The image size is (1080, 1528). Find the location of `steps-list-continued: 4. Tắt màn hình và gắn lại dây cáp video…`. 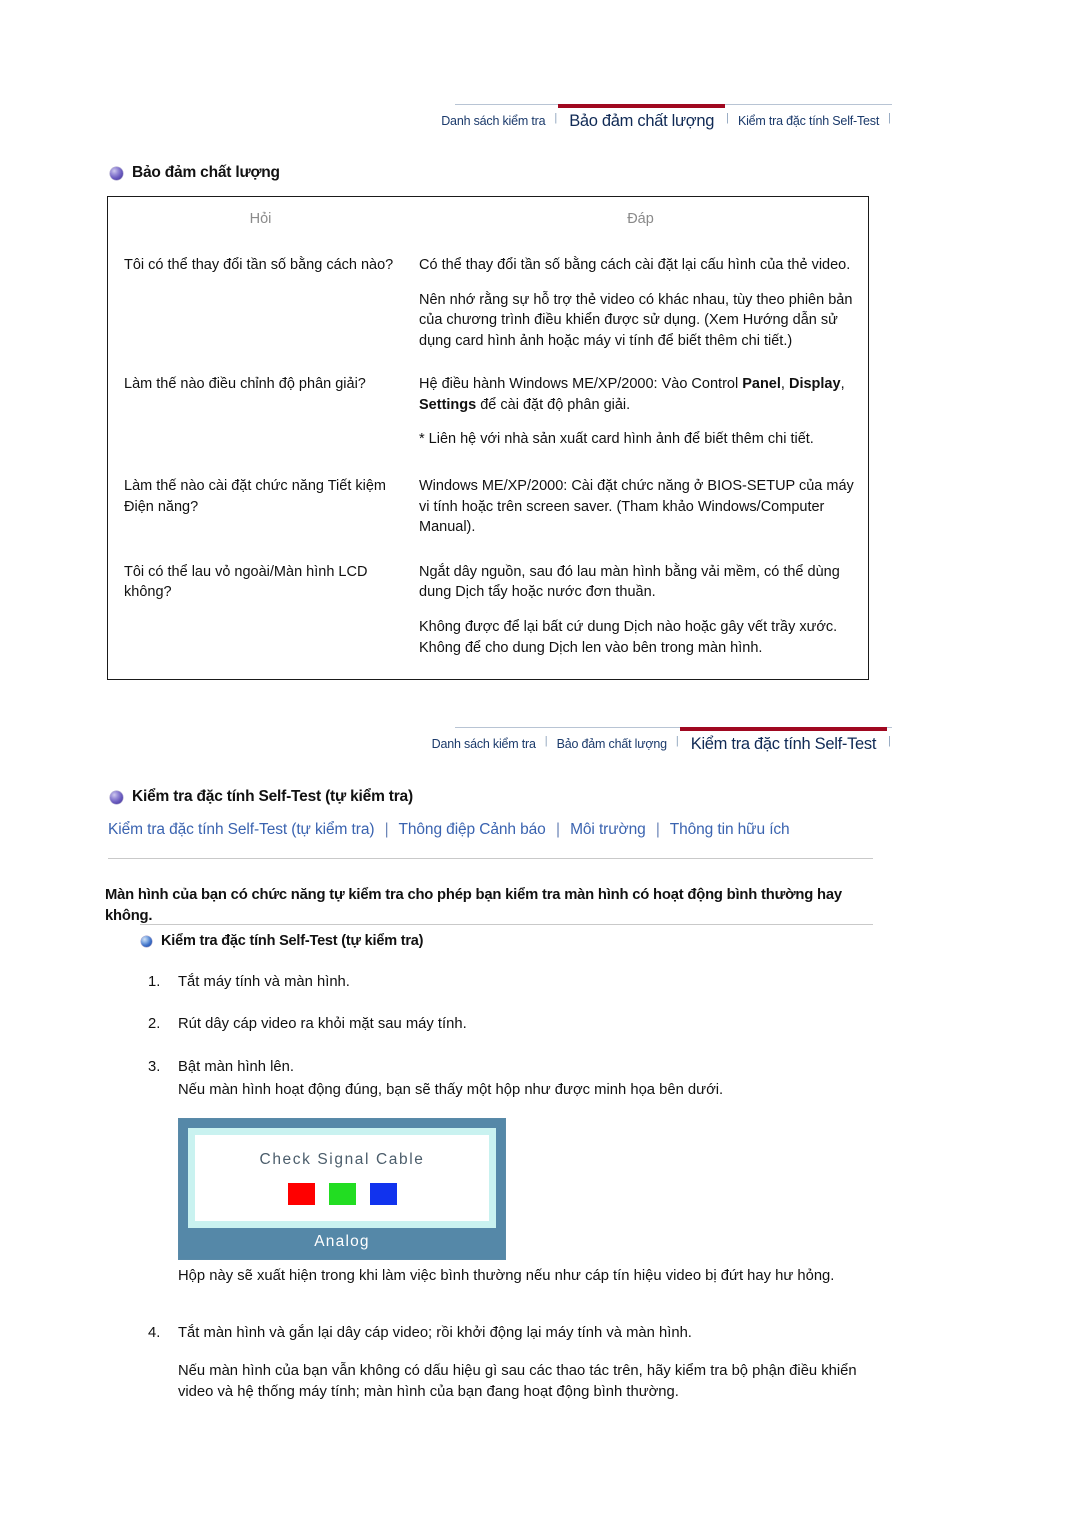

steps-list-continued: 4. Tắt màn hình và gắn lại dây cáp video… is located at coordinates (508, 1333).